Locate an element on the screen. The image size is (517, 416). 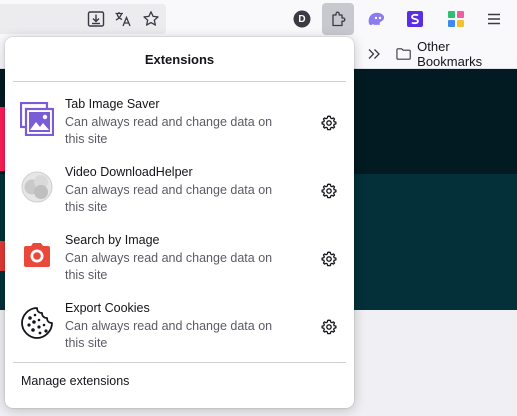
ghost-extension-icon is located at coordinates (376, 18).